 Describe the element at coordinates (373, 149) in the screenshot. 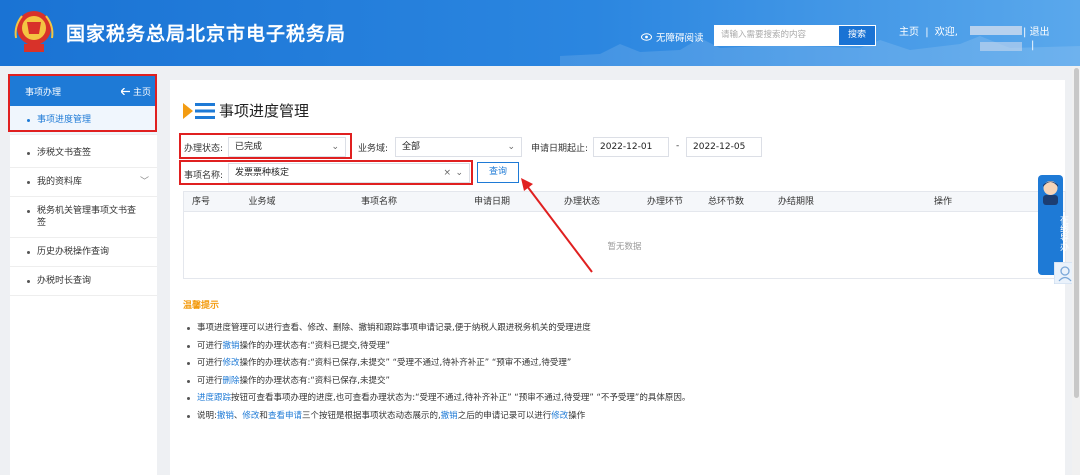

I see `domain-label: 业务域:` at that location.